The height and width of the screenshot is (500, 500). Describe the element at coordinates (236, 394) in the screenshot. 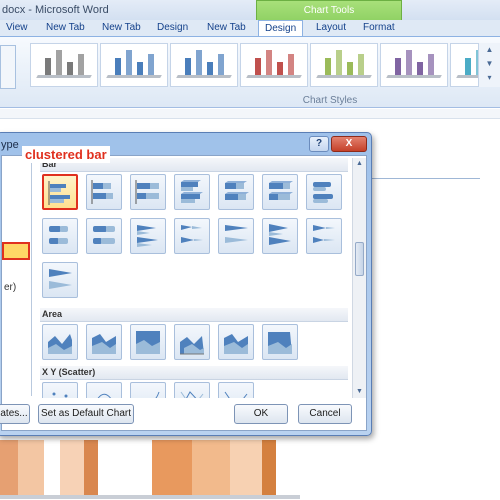

I see `scatter-straight-lines-icon` at that location.